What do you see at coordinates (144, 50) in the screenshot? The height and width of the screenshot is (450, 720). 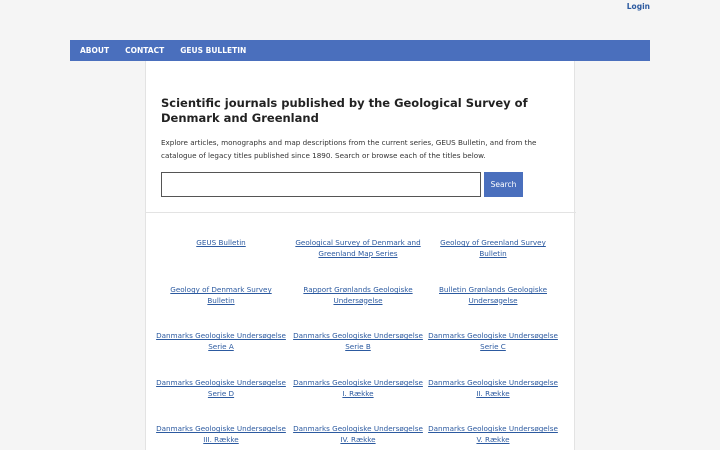 I see `nav-item-contact: CONTACT` at bounding box center [144, 50].